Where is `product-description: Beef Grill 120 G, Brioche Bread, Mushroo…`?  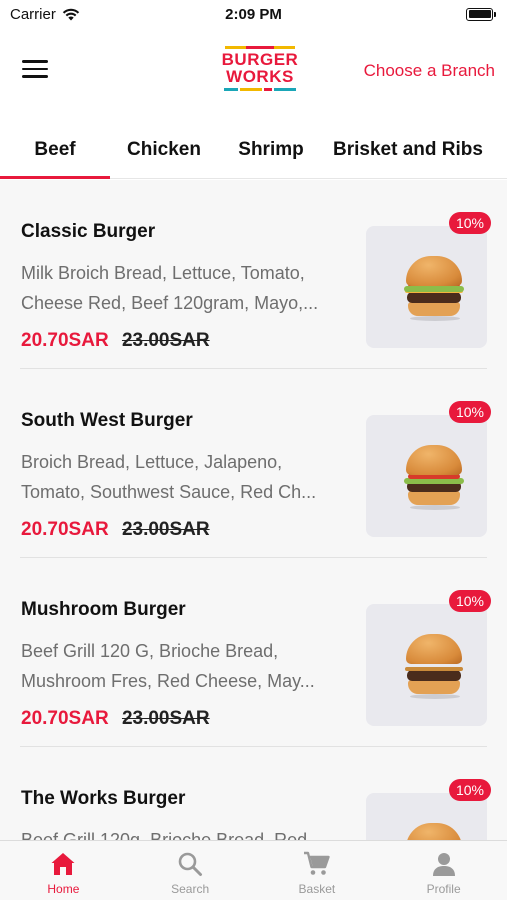
product-description: Beef Grill 120 G, Brioche Bread, Mushroo… is located at coordinates (185, 666).